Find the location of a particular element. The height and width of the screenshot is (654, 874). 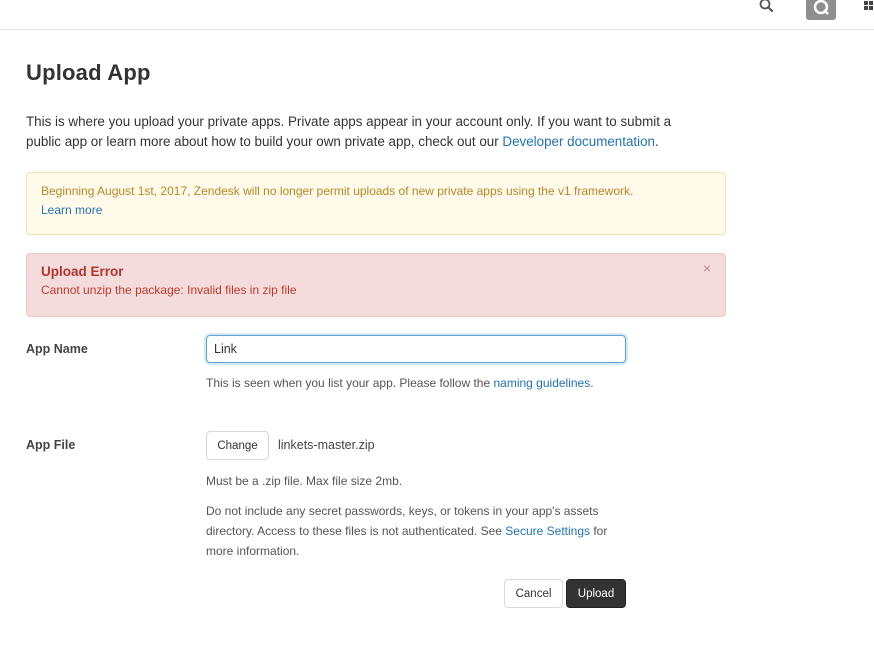

file-size-hint: Must be a .zip file. Max file size 2mb. is located at coordinates (304, 481).